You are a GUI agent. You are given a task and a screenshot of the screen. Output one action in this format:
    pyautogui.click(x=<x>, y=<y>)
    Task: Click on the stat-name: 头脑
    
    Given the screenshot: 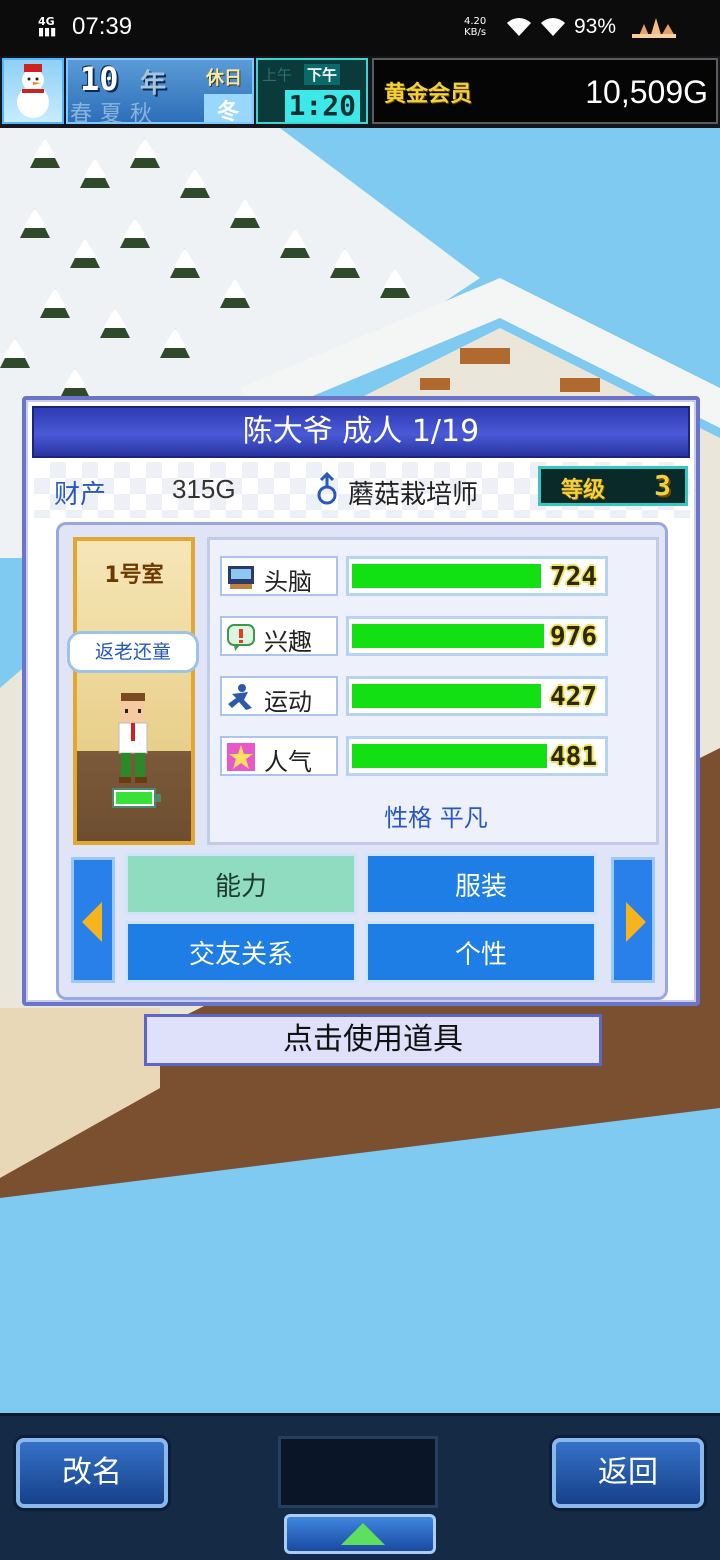 What is the action you would take?
    pyautogui.click(x=279, y=576)
    